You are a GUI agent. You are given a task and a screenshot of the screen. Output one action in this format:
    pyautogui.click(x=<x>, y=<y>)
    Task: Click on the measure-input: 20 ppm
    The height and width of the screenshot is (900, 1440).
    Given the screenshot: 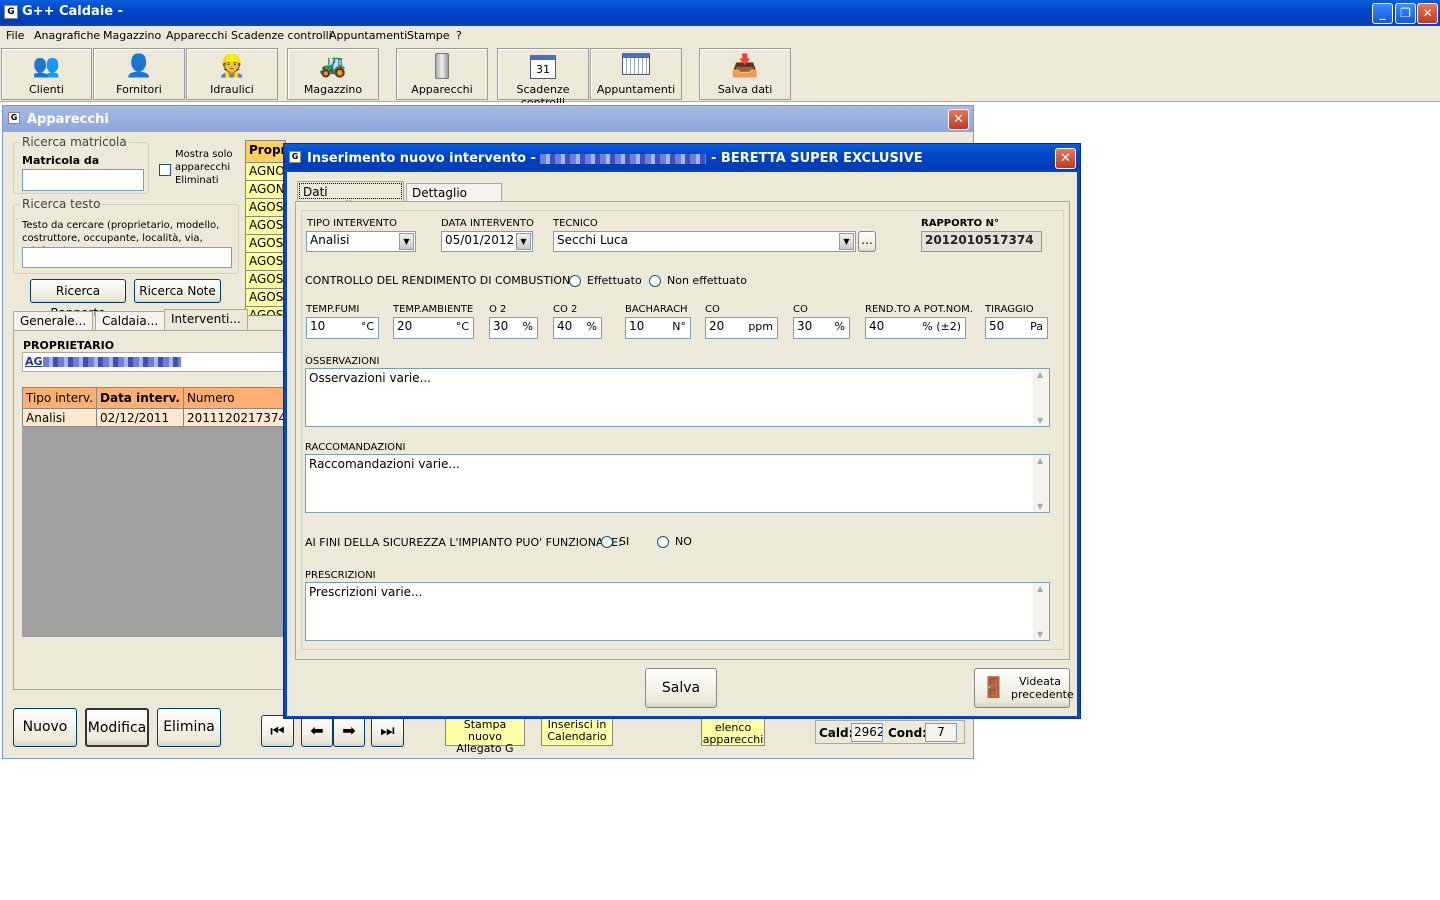 What is the action you would take?
    pyautogui.click(x=741, y=328)
    